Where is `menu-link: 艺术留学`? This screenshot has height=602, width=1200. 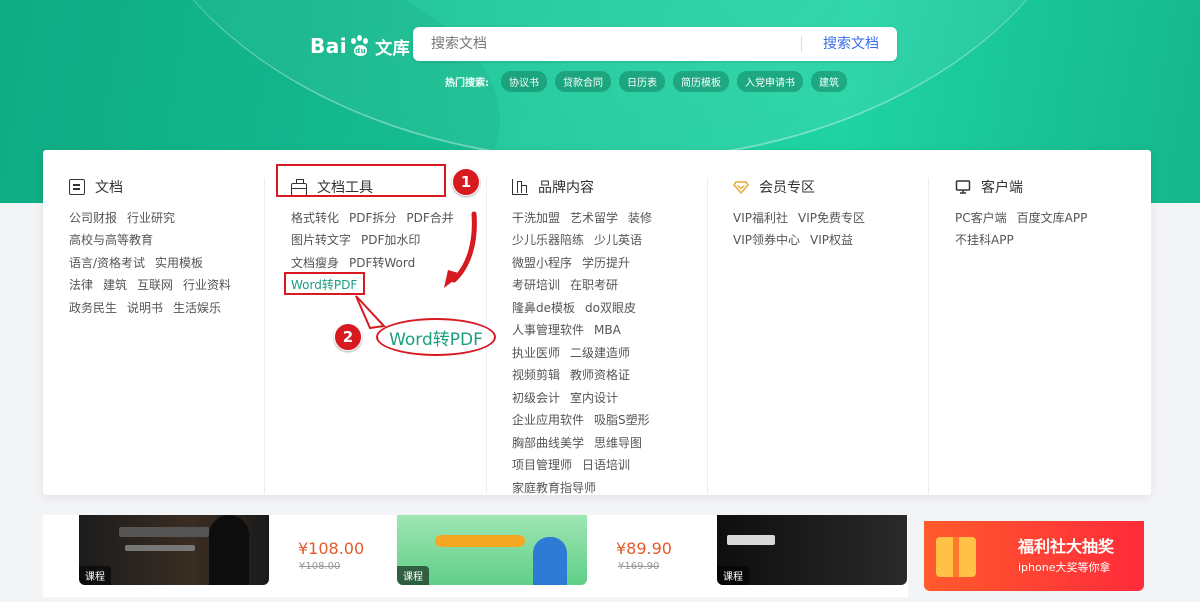 menu-link: 艺术留学 is located at coordinates (594, 217).